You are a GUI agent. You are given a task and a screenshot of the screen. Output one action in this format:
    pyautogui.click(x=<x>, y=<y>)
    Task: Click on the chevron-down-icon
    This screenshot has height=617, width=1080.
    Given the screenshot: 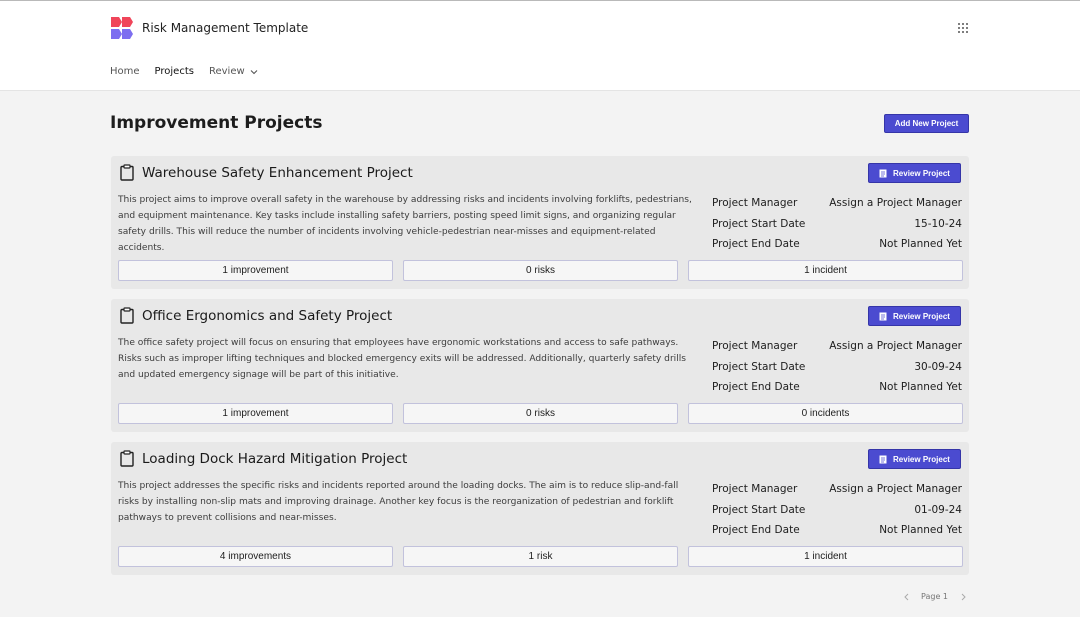 What is the action you would take?
    pyautogui.click(x=254, y=71)
    